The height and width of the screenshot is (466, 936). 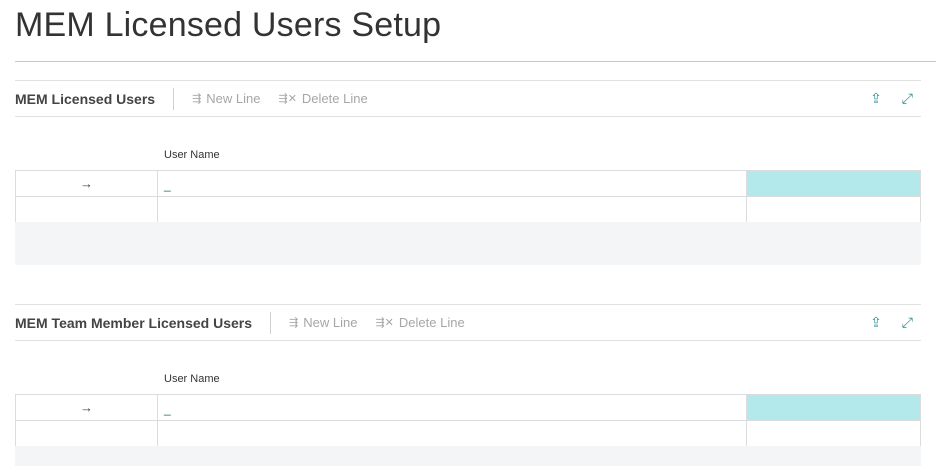 I want to click on part-title: MEM Licensed Users, so click(x=95, y=98).